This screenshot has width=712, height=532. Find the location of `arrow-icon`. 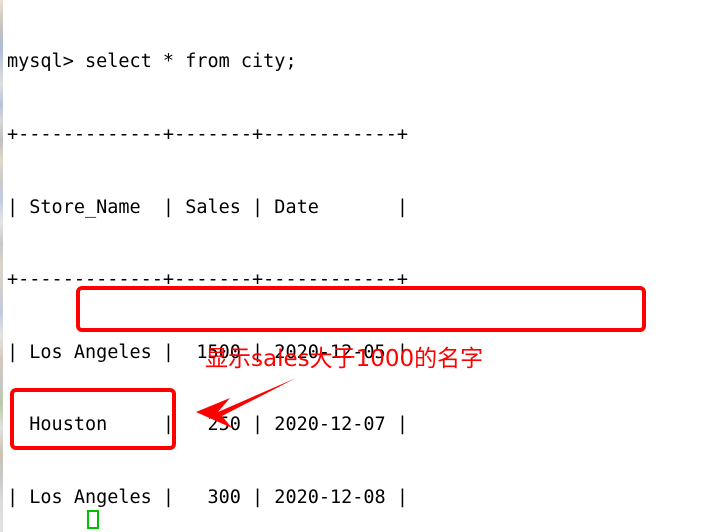

arrow-icon is located at coordinates (243, 407).